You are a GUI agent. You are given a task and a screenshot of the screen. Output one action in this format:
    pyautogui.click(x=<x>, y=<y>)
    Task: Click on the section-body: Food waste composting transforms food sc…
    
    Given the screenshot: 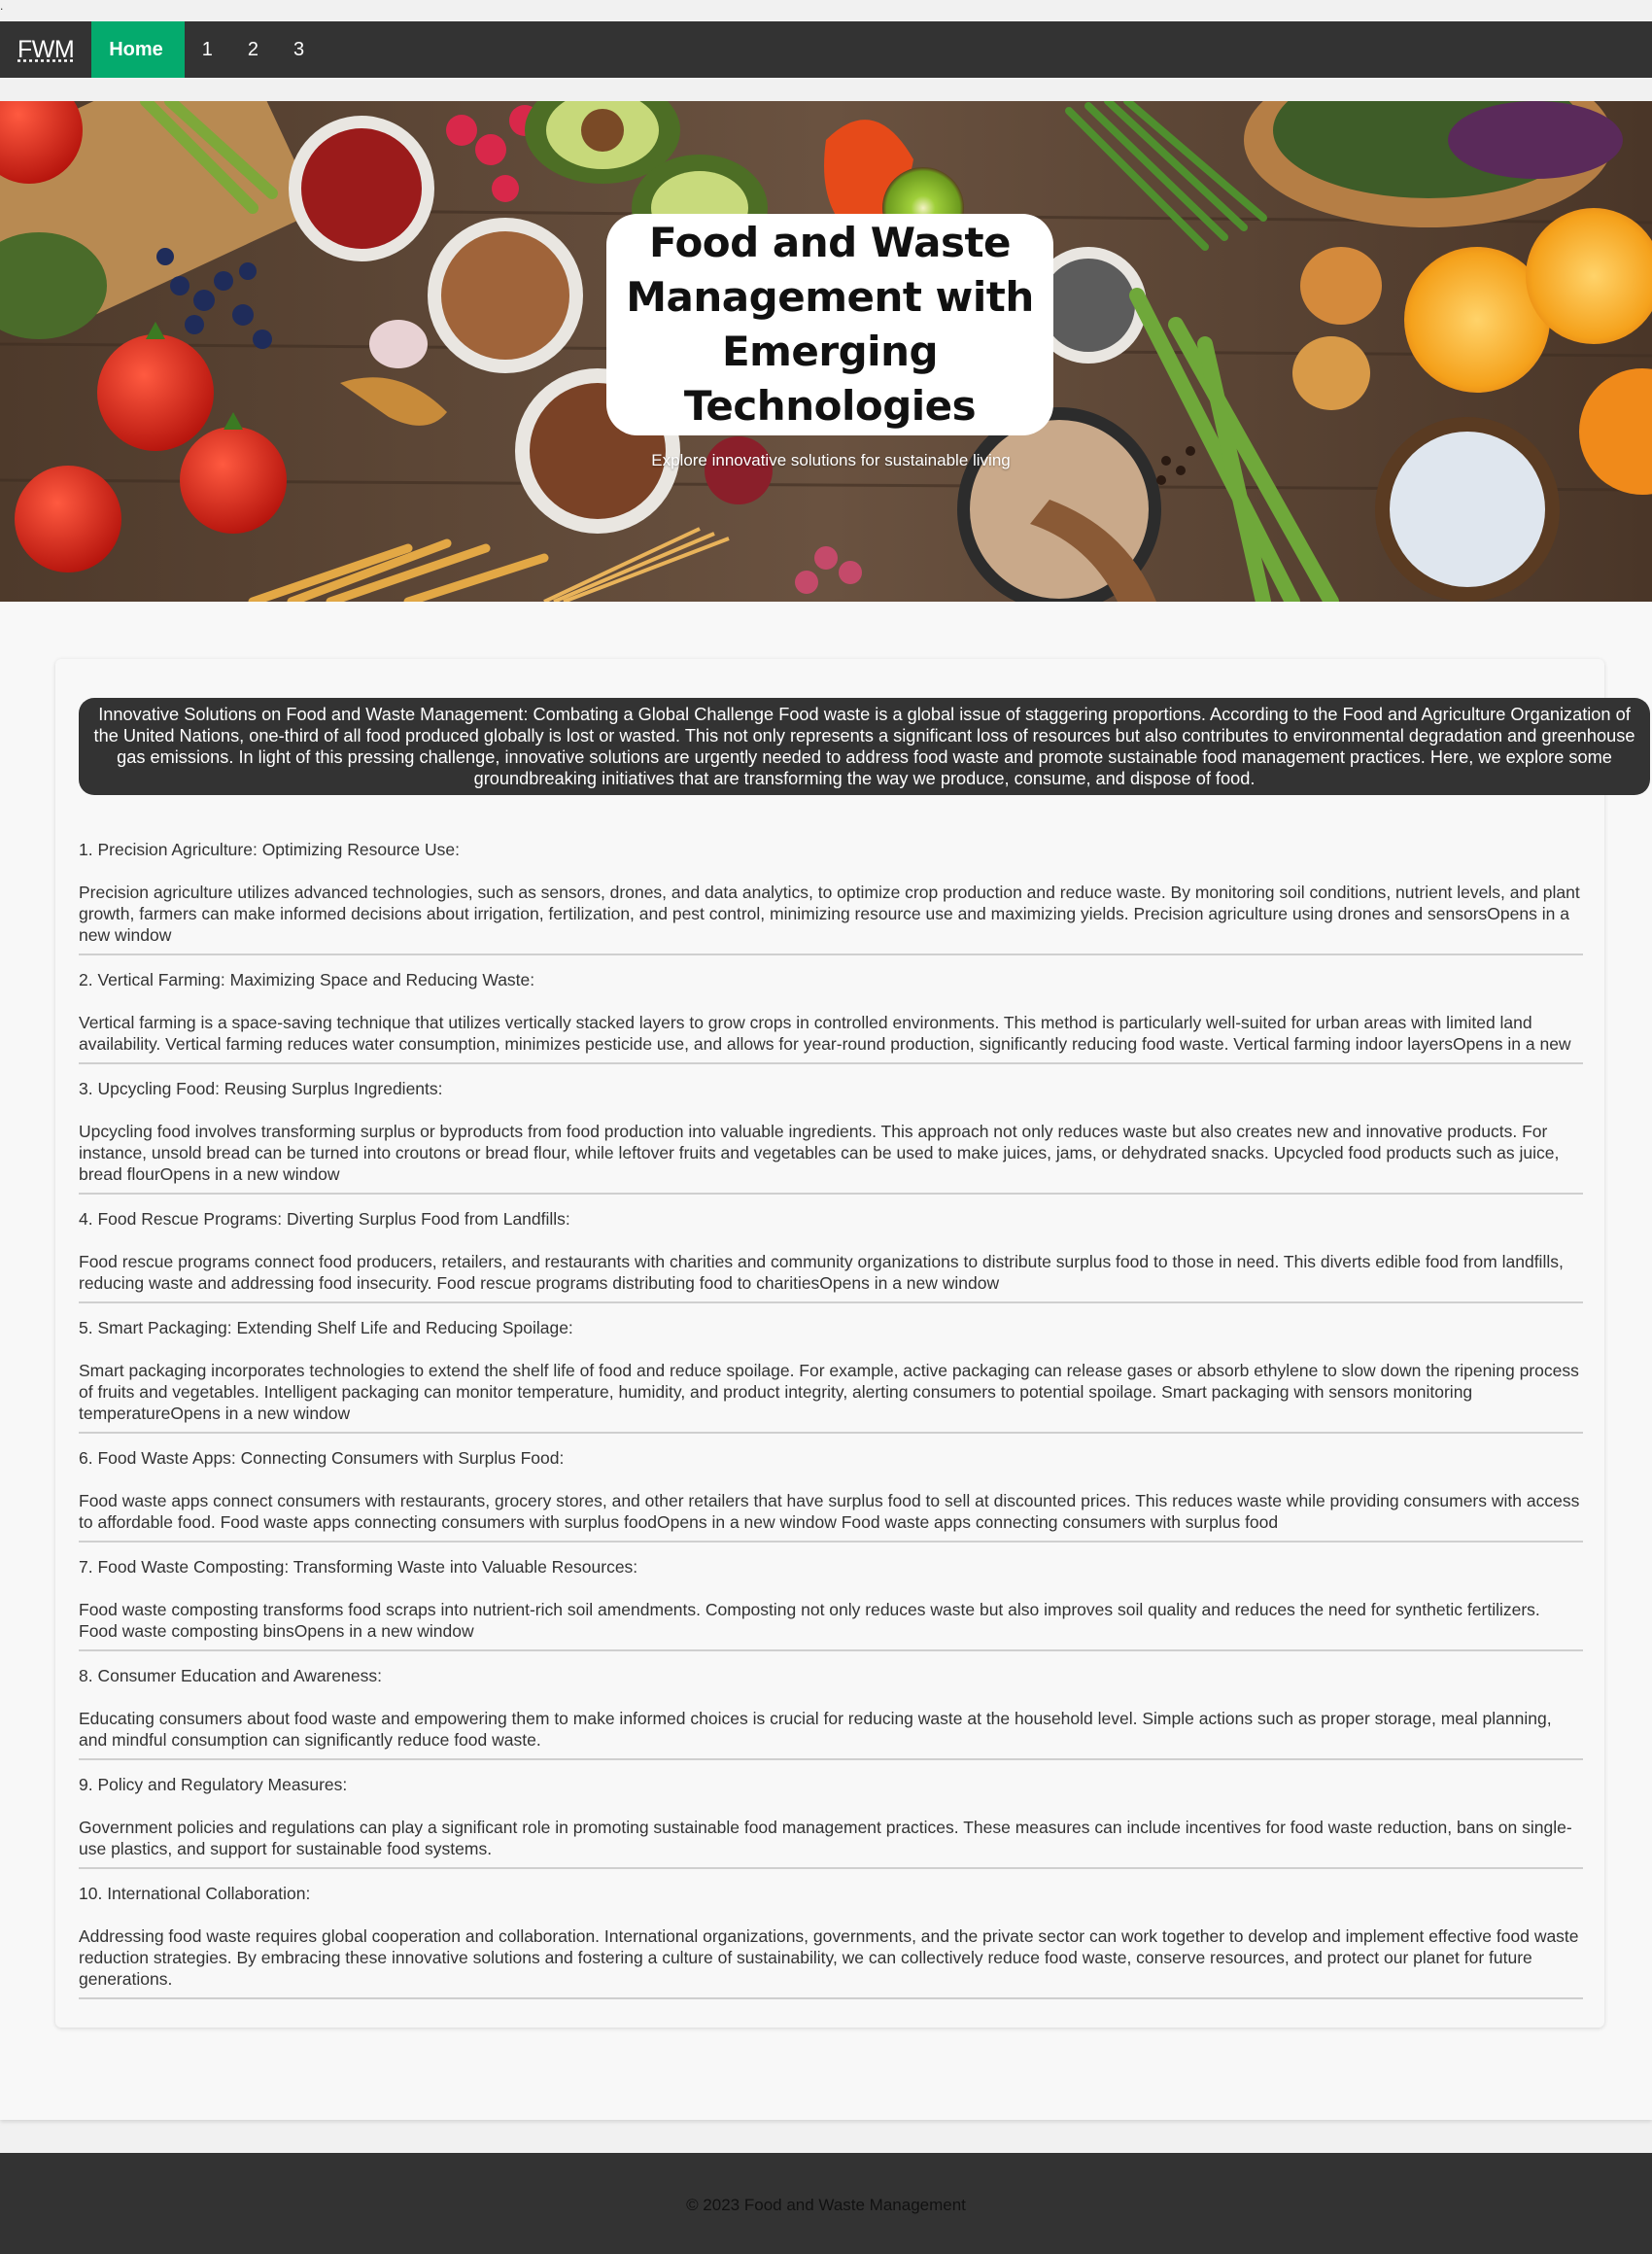 What is the action you would take?
    pyautogui.click(x=810, y=1621)
    